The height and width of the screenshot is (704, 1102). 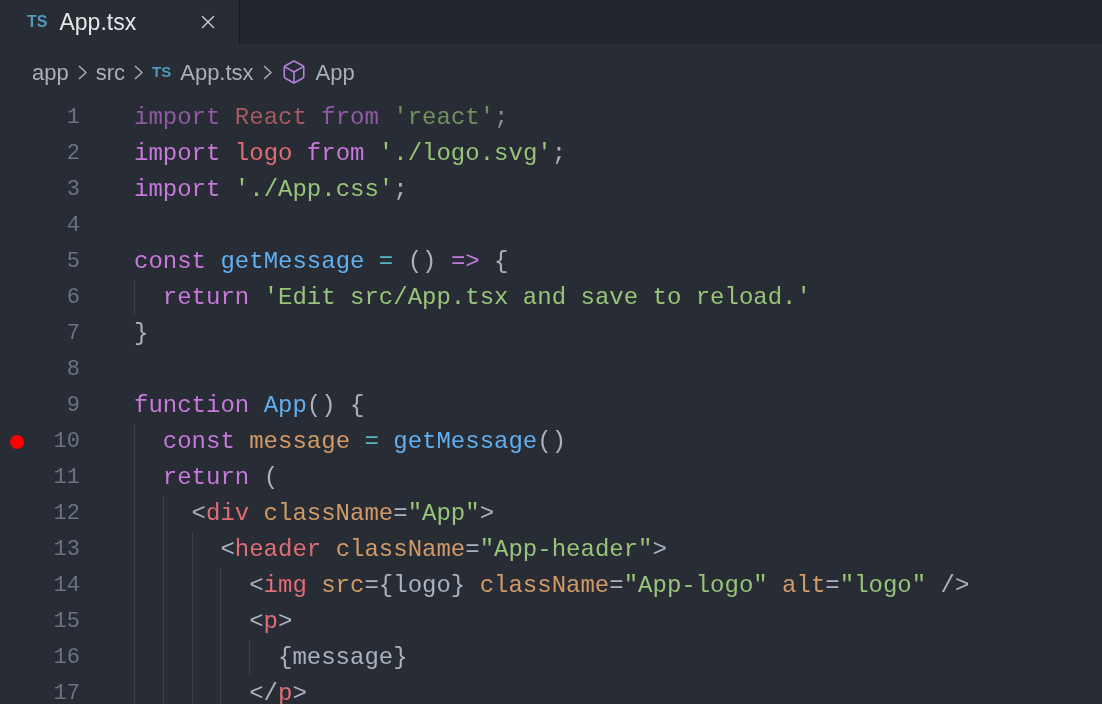 What do you see at coordinates (72, 262) in the screenshot?
I see `line-number: 5` at bounding box center [72, 262].